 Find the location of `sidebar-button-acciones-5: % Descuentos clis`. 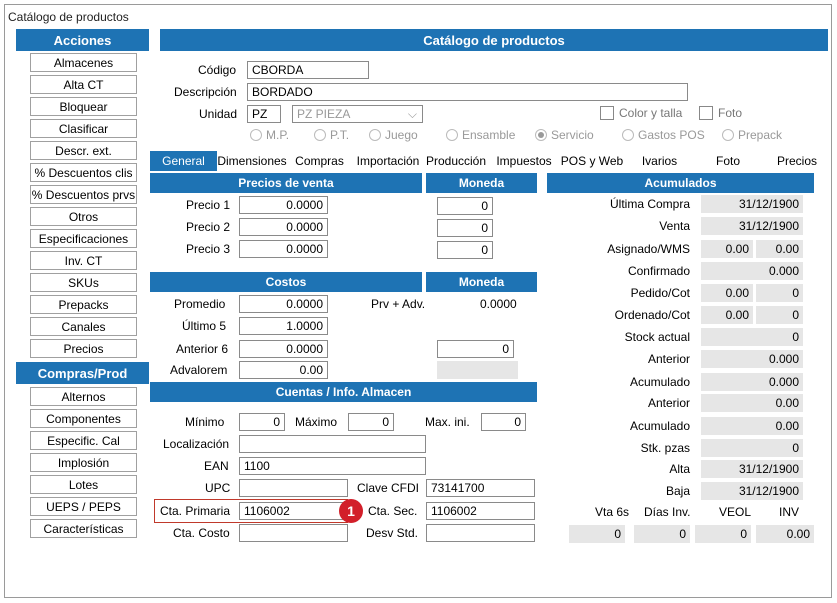

sidebar-button-acciones-5: % Descuentos clis is located at coordinates (83, 172).